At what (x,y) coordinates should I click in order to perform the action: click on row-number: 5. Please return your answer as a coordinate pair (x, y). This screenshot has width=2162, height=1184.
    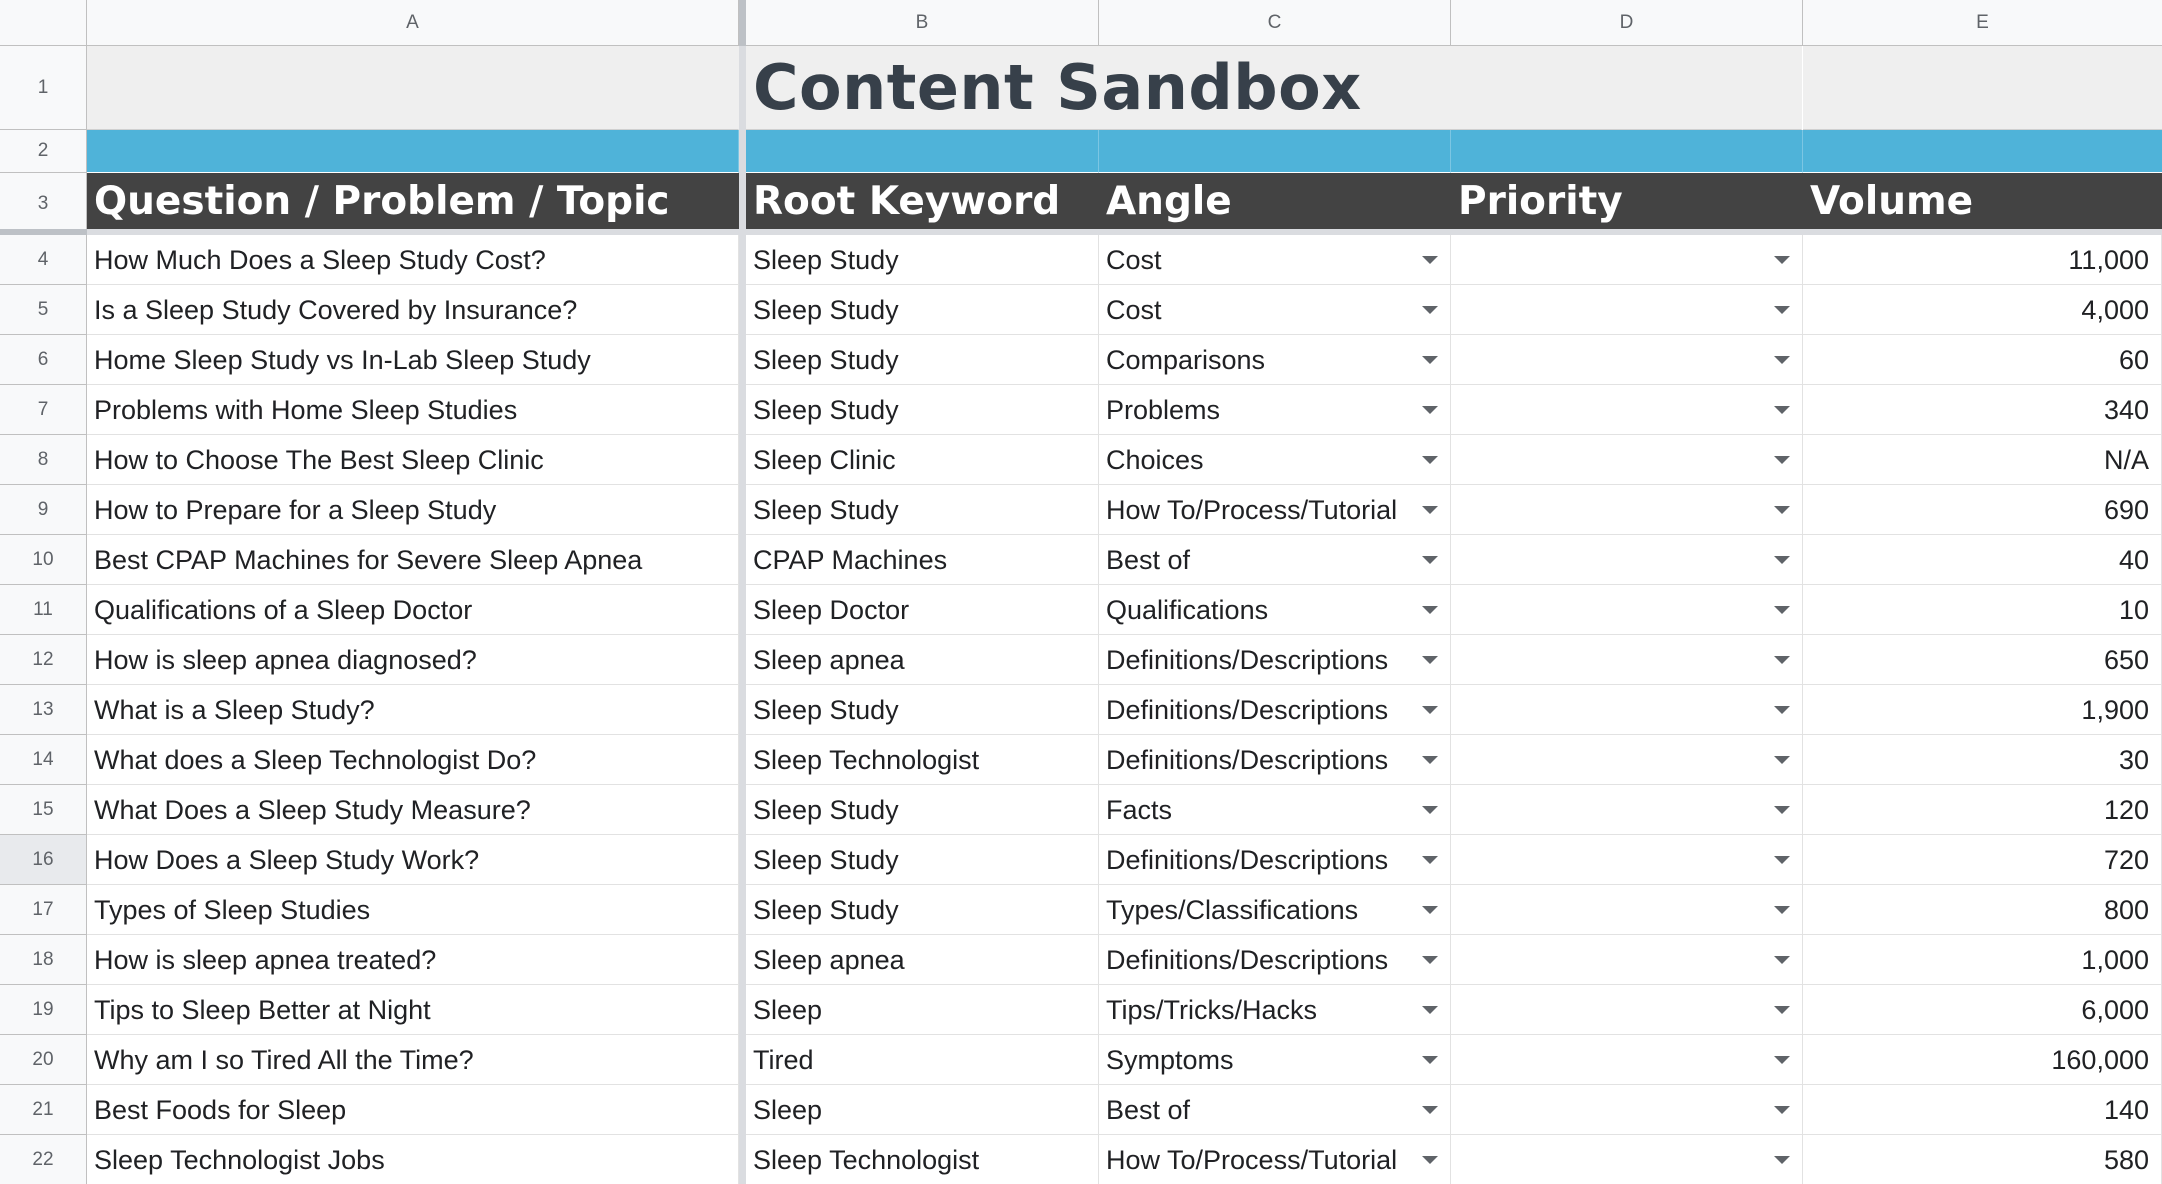
    Looking at the image, I should click on (43, 310).